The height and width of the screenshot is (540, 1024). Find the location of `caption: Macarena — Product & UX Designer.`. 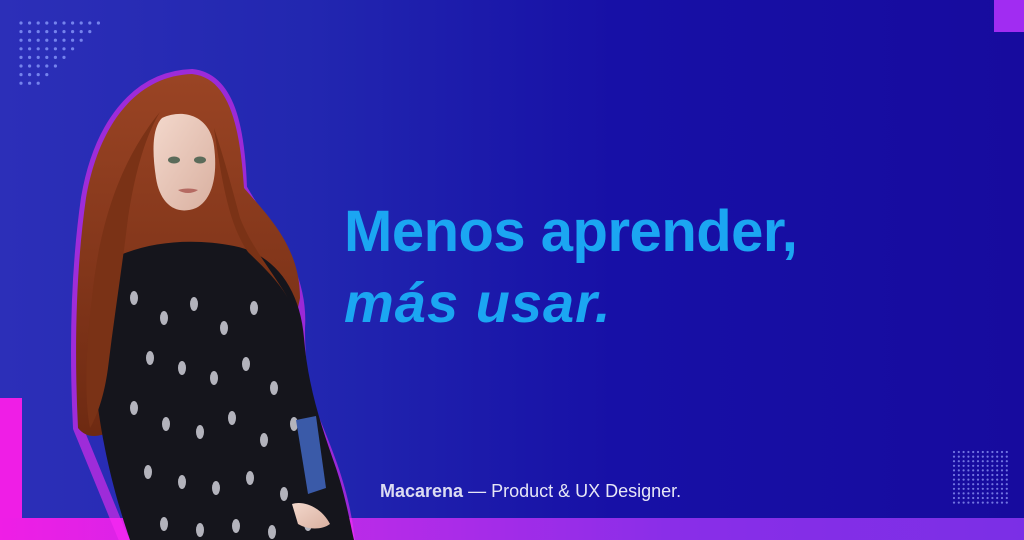

caption: Macarena — Product & UX Designer. is located at coordinates (530, 491).